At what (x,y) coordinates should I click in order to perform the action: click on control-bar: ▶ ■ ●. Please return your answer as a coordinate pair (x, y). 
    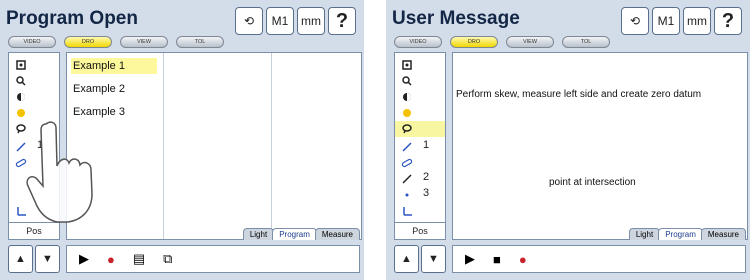
    Looking at the image, I should click on (599, 259).